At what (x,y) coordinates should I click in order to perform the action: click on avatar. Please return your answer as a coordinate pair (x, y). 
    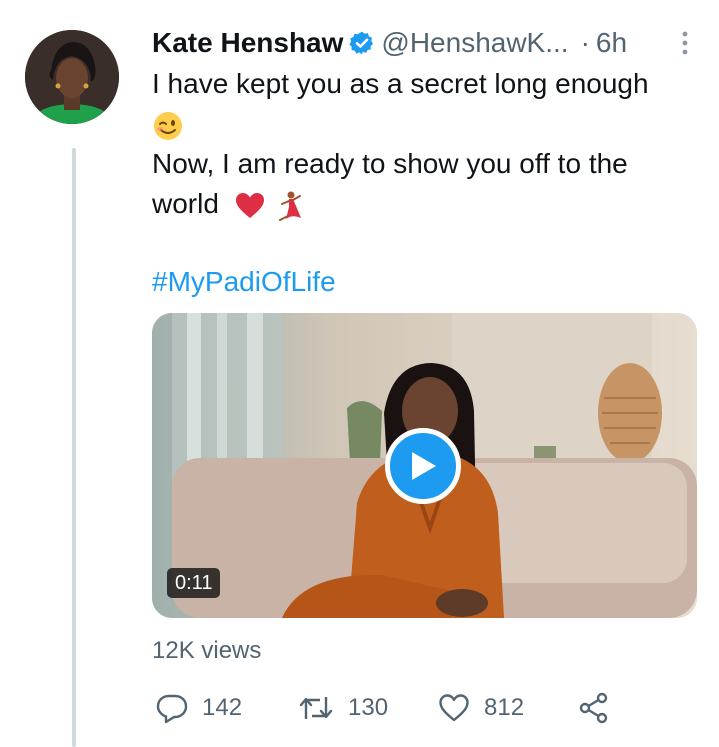
    Looking at the image, I should click on (72, 77).